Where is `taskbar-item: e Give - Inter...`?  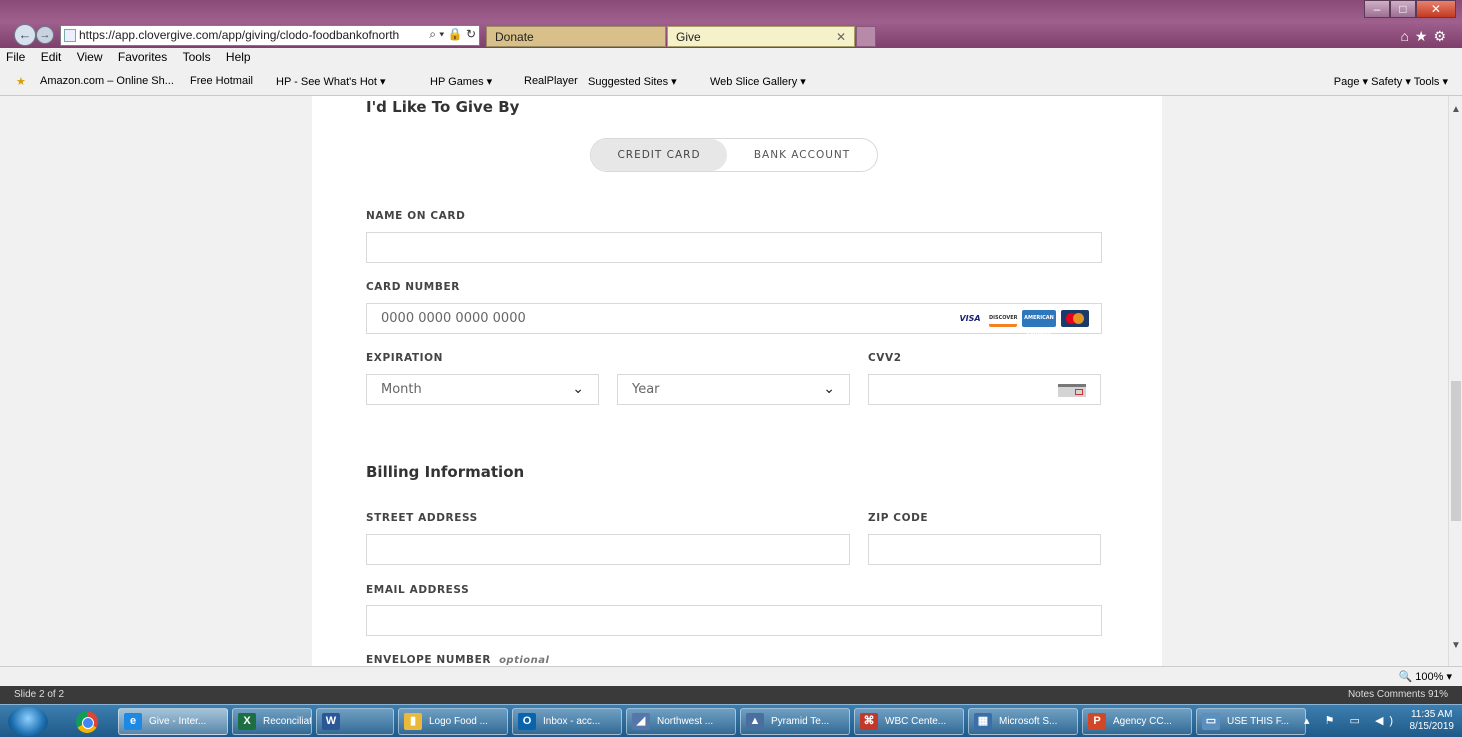
taskbar-item: e Give - Inter... is located at coordinates (173, 721).